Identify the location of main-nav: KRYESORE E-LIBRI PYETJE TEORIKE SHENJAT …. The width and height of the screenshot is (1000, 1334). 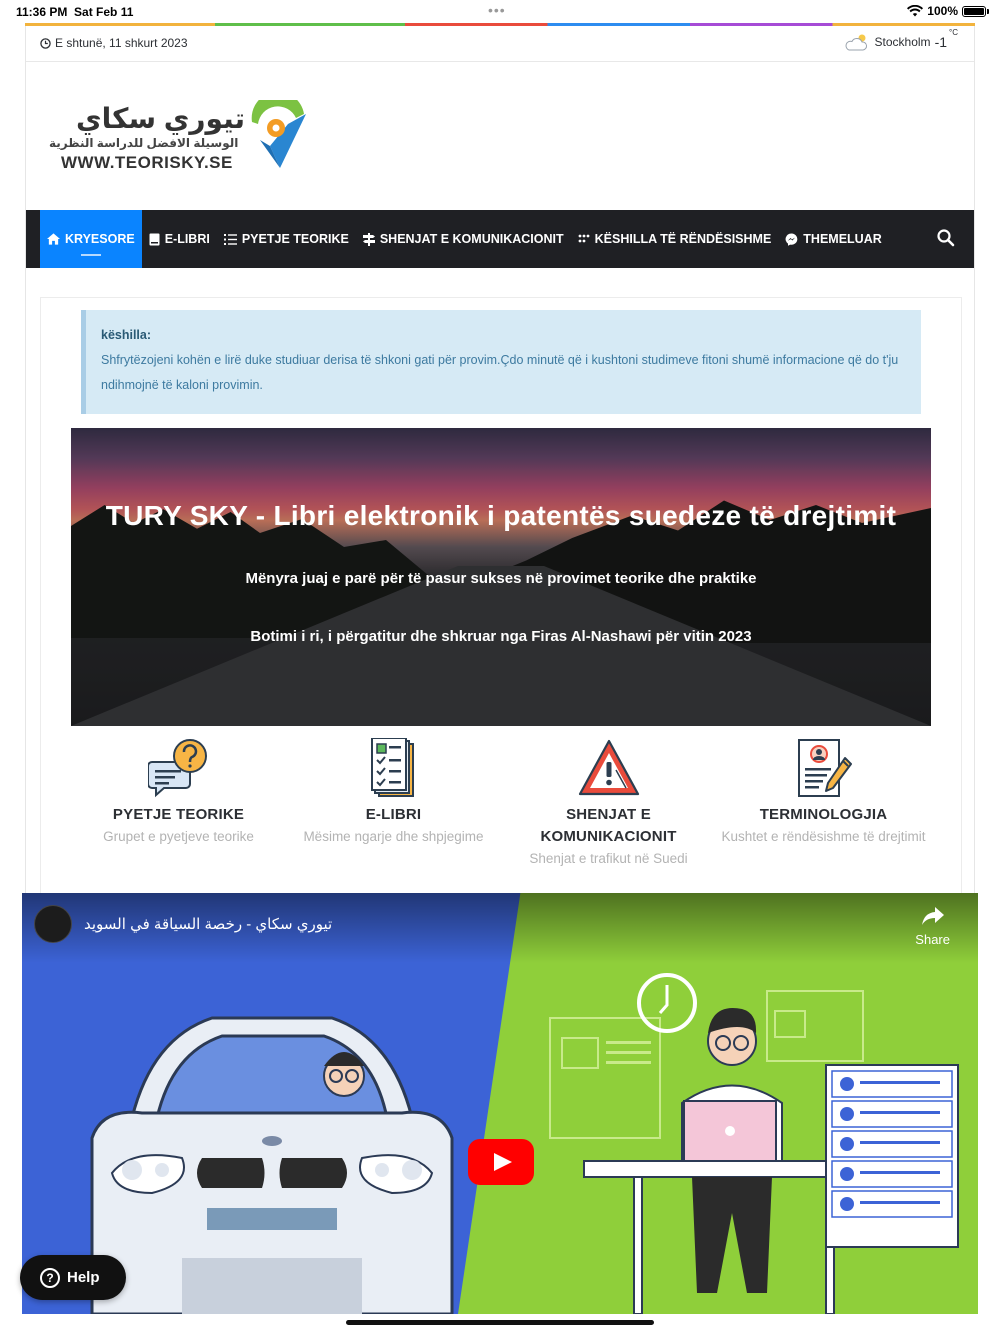
(500, 239).